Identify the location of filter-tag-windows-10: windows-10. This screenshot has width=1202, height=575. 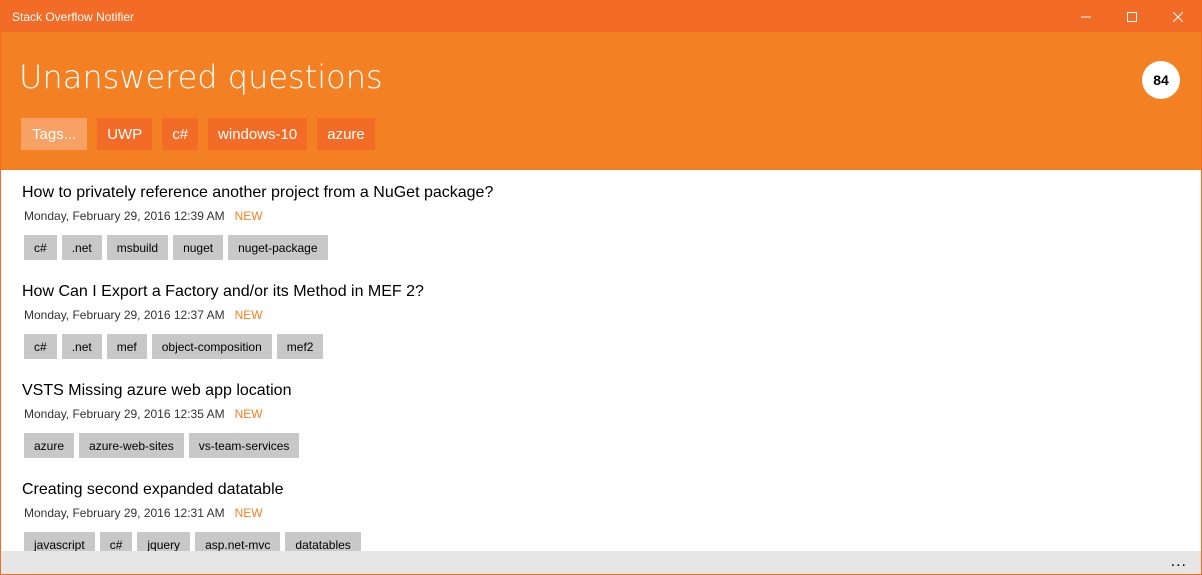
(258, 134).